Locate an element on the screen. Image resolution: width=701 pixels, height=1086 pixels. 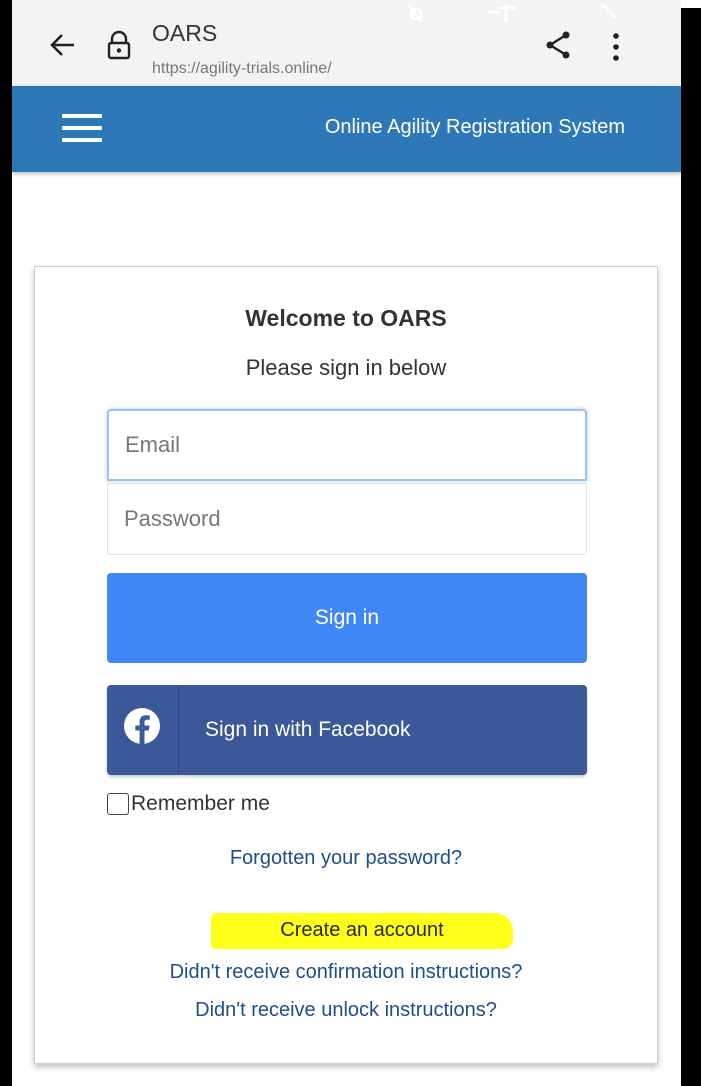
left-border is located at coordinates (6, 543).